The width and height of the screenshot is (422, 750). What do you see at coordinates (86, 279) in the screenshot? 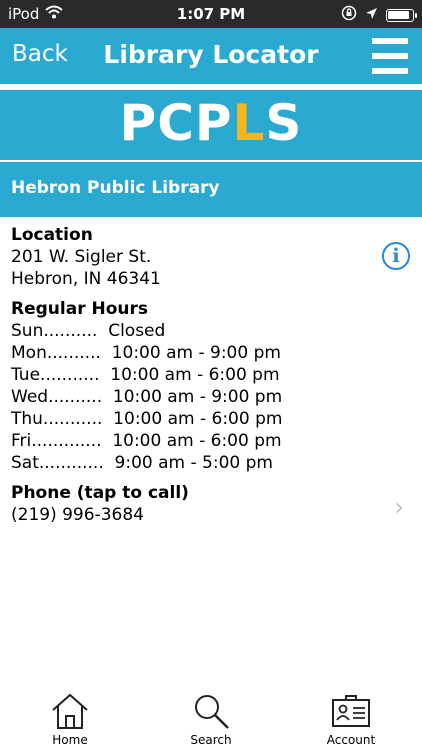
I see `location-city: Hebron, IN 46341` at bounding box center [86, 279].